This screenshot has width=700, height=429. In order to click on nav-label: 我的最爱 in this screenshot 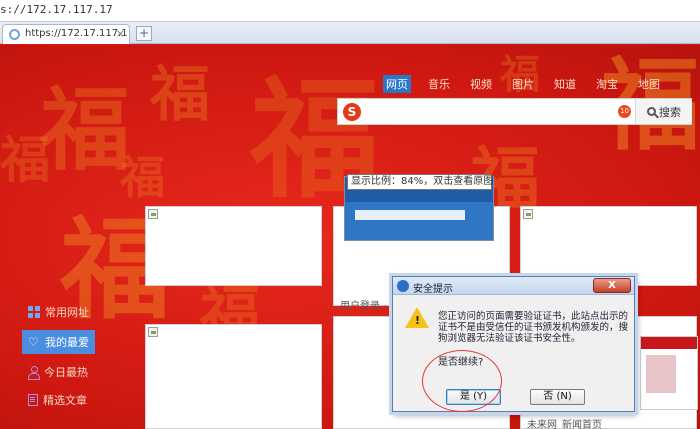, I will do `click(67, 342)`.